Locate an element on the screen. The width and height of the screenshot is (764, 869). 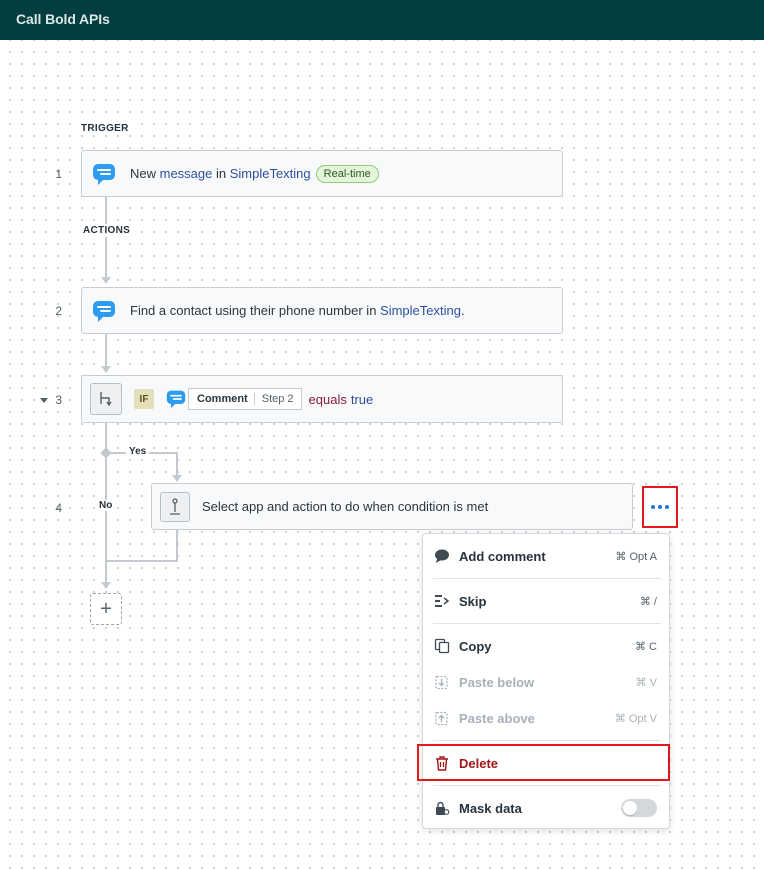
menu-item-skip: Skip ⌘ / is located at coordinates (546, 601).